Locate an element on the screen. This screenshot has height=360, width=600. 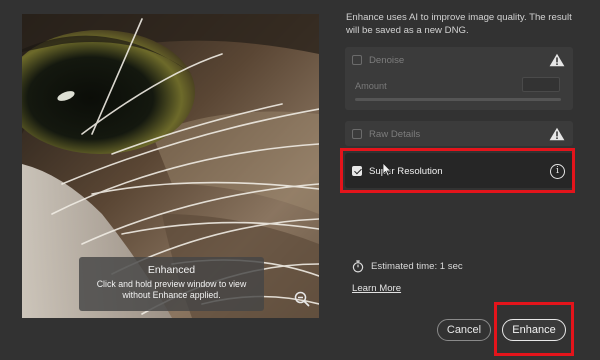
amount-slider is located at coordinates (458, 99).